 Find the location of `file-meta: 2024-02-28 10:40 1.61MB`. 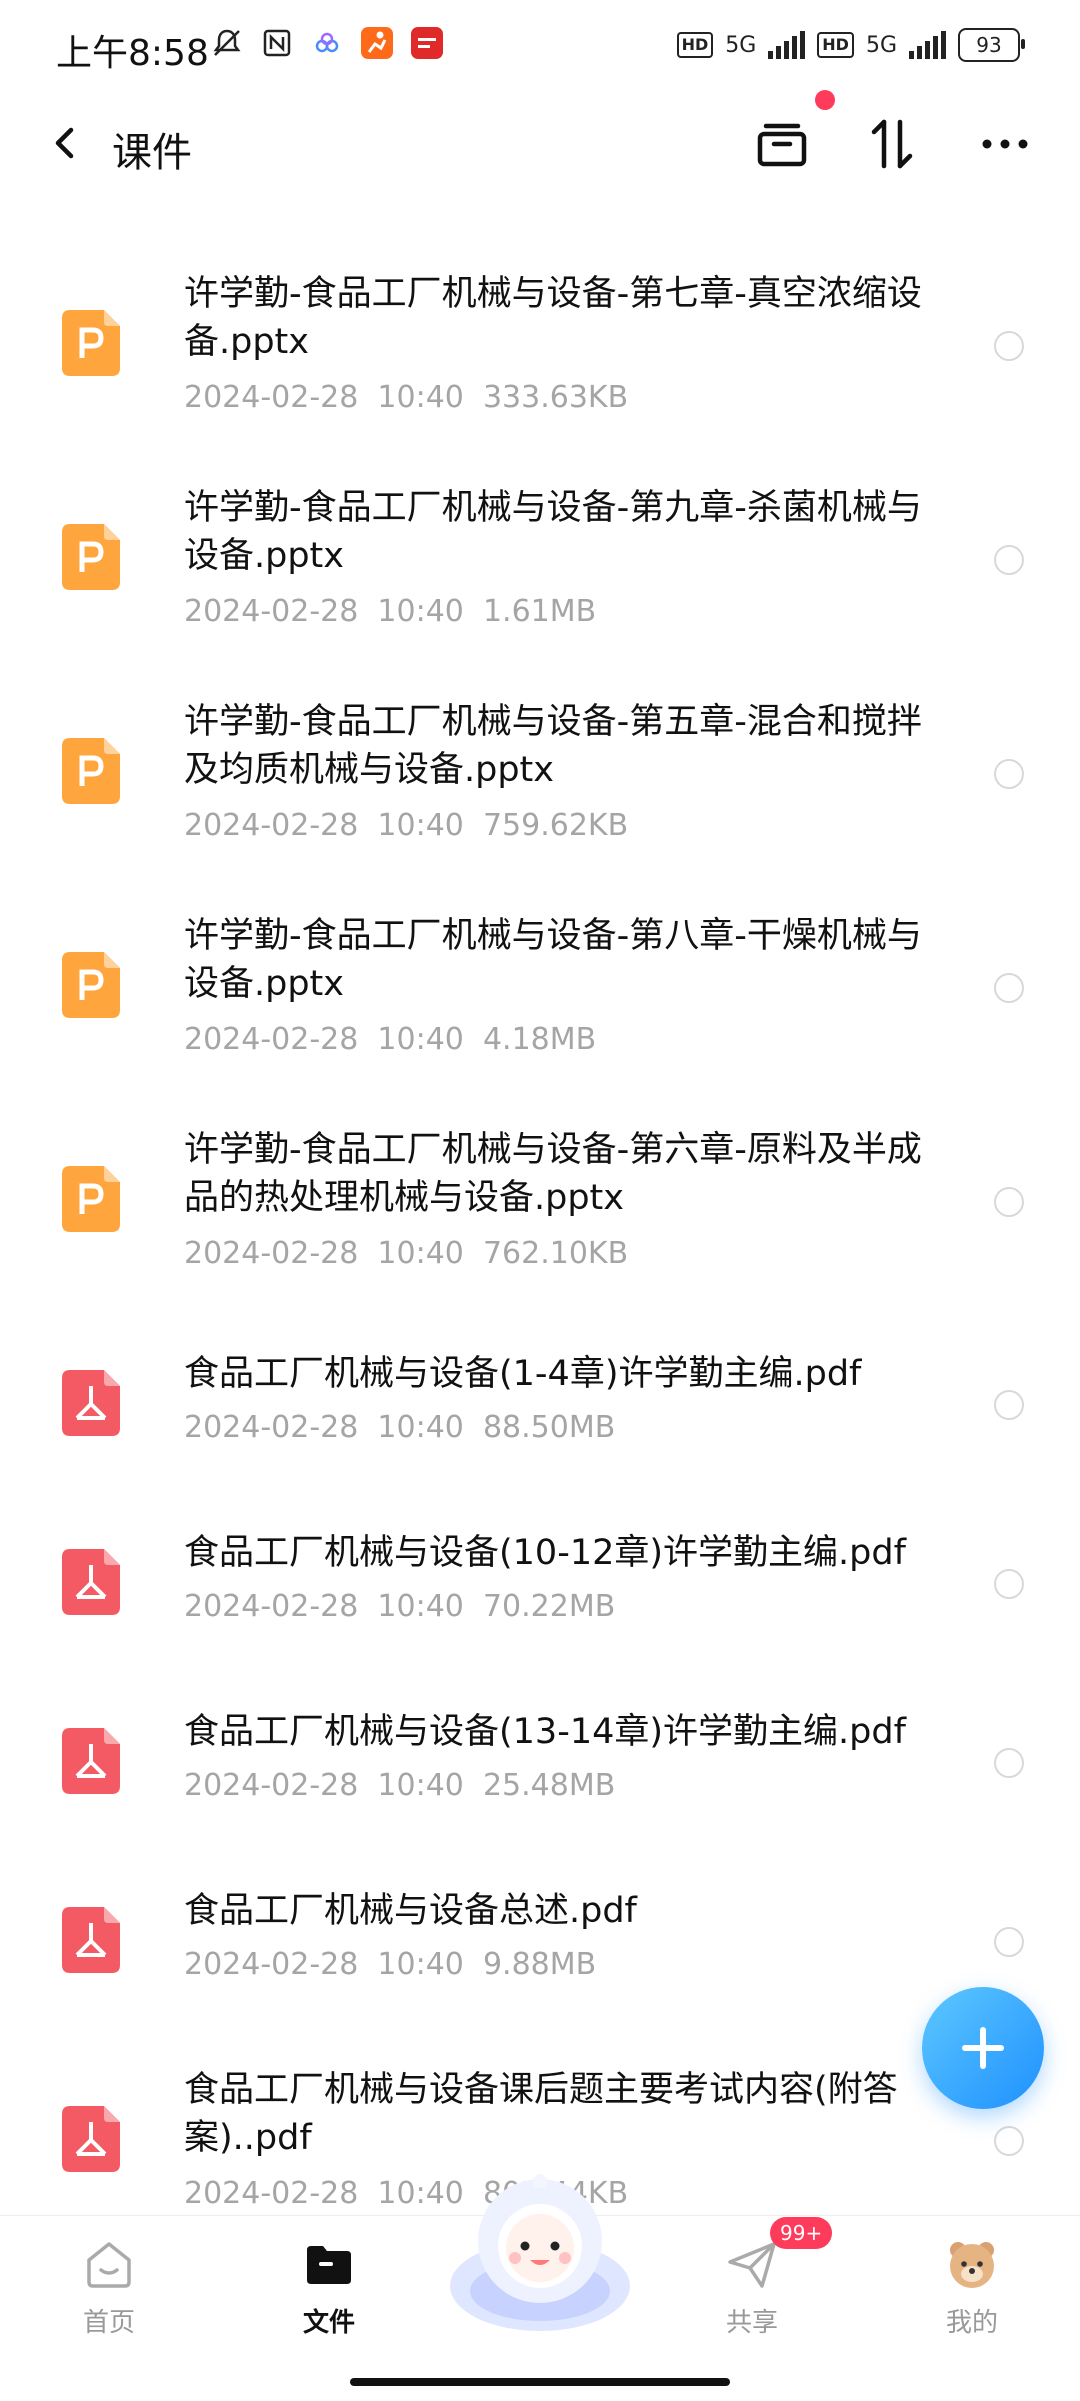

file-meta: 2024-02-28 10:40 1.61MB is located at coordinates (390, 611).